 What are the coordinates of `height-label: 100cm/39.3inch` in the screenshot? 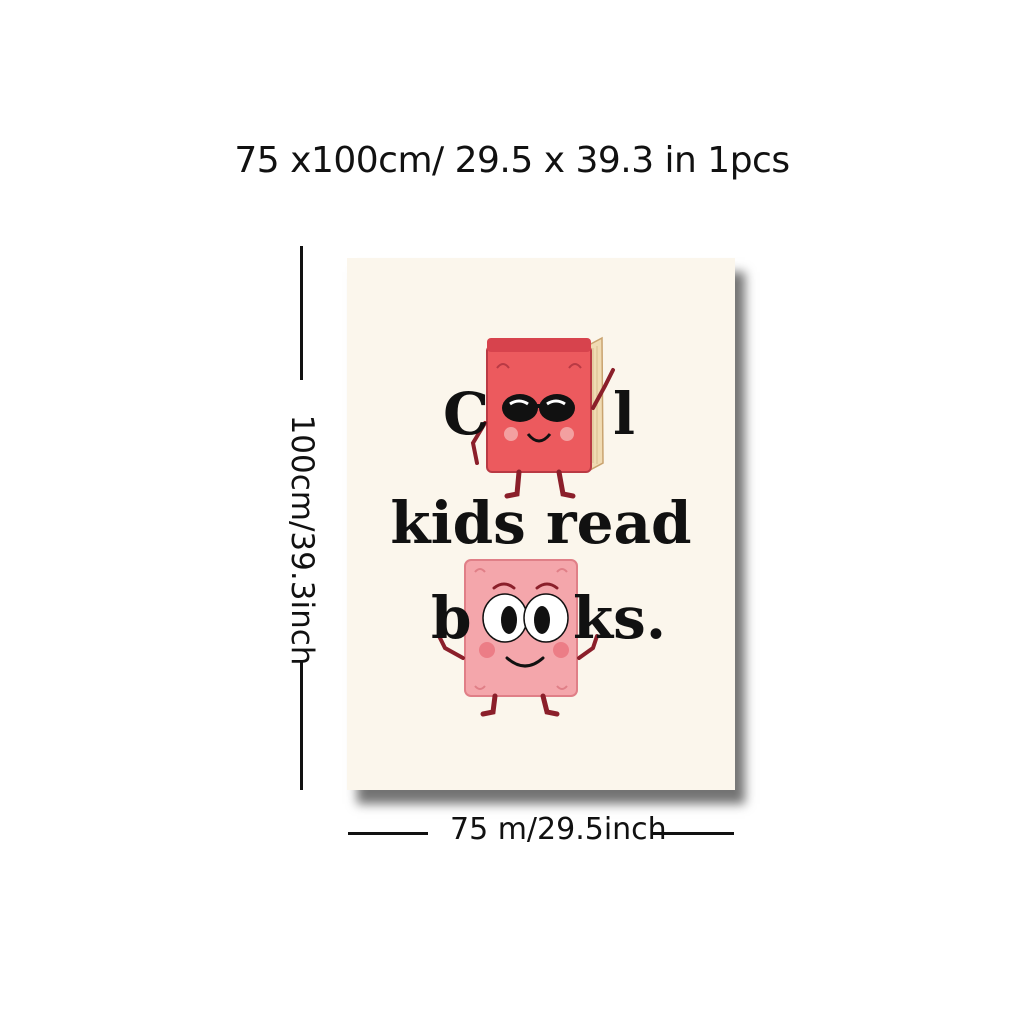 It's located at (302, 540).